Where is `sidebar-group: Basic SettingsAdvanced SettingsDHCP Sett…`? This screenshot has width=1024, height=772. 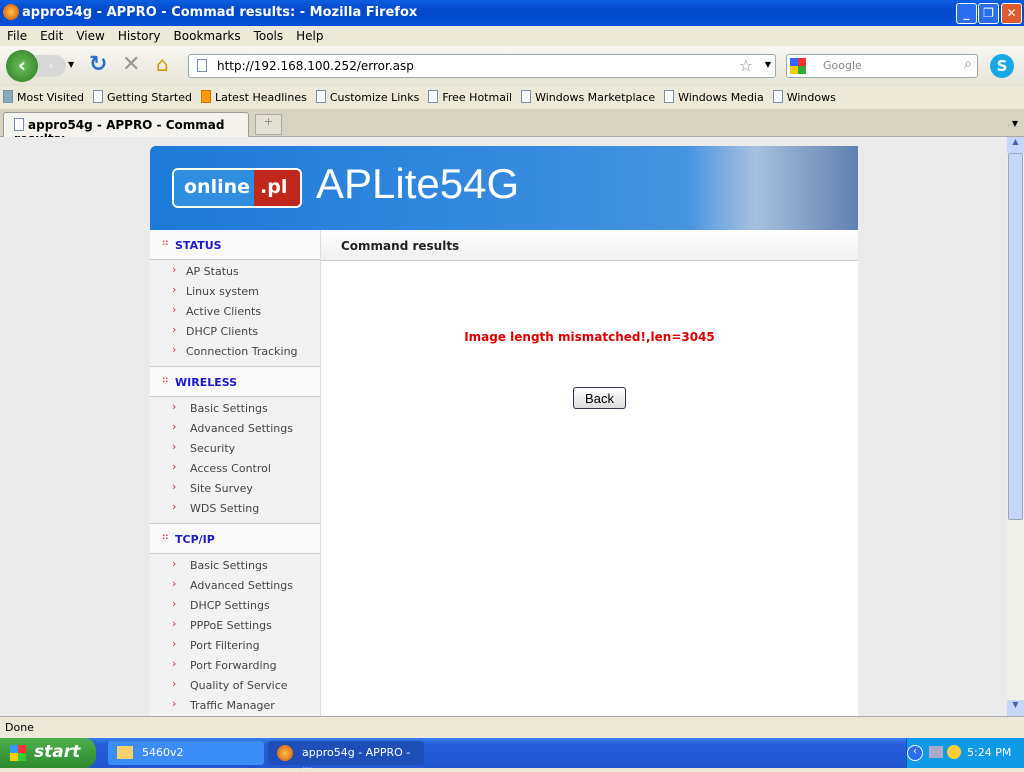 sidebar-group: Basic SettingsAdvanced SettingsDHCP Sett… is located at coordinates (235, 637).